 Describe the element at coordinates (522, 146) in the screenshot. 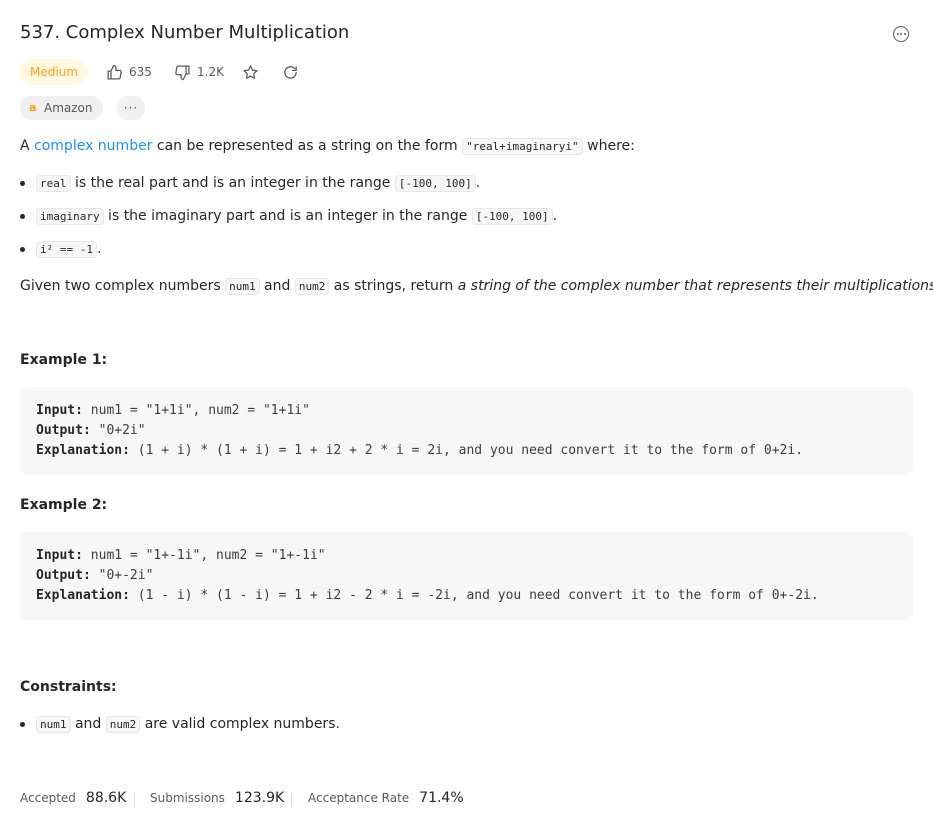

I see `form-code: "real+imaginaryi"` at that location.